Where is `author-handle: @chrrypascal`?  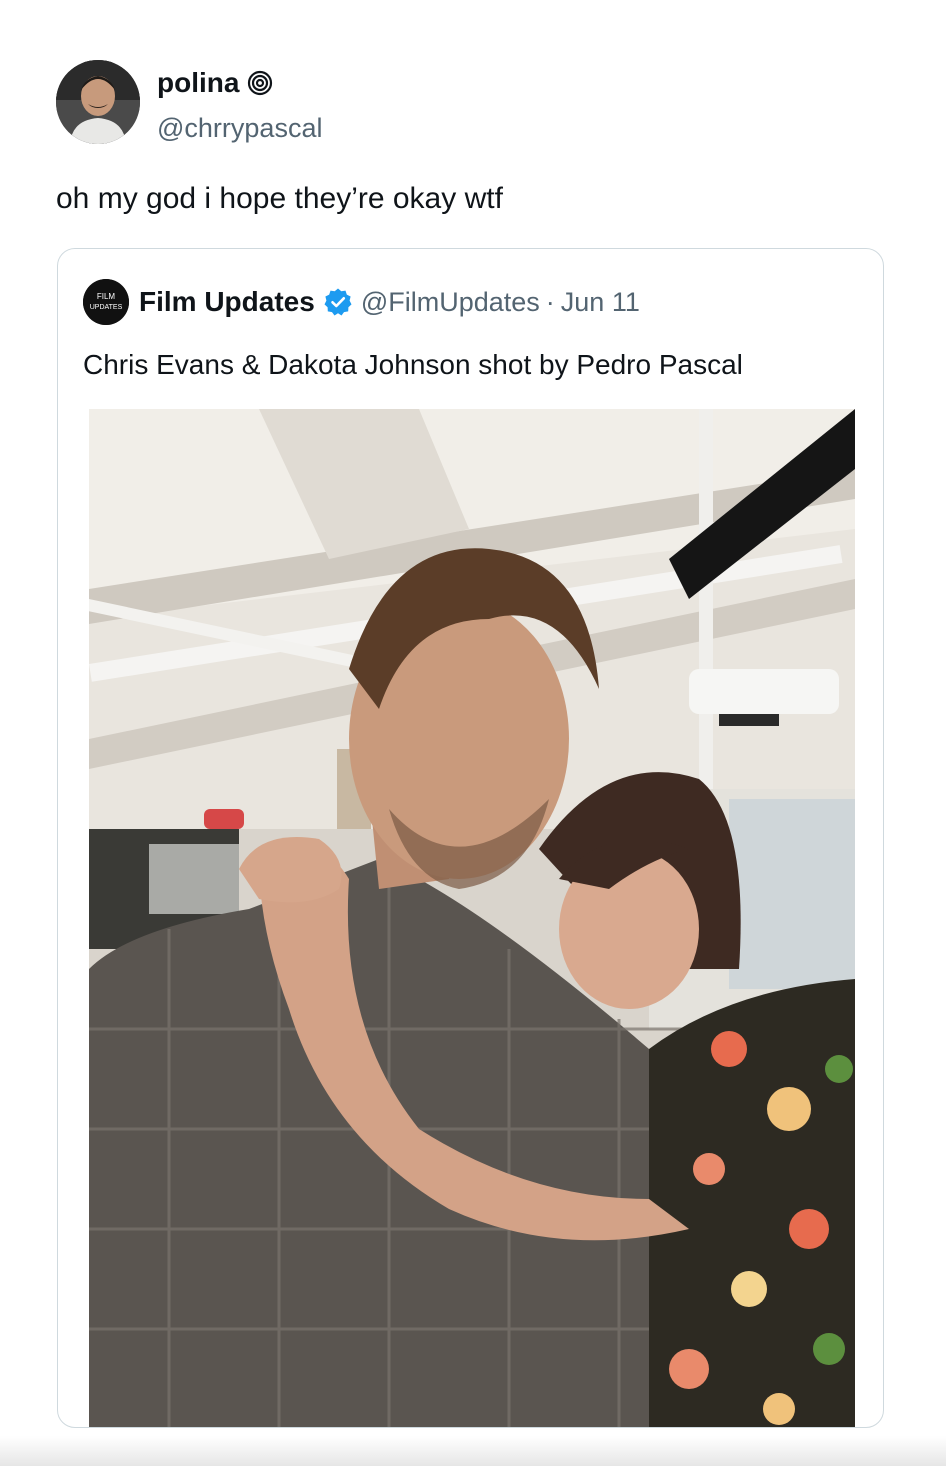 author-handle: @chrrypascal is located at coordinates (239, 128).